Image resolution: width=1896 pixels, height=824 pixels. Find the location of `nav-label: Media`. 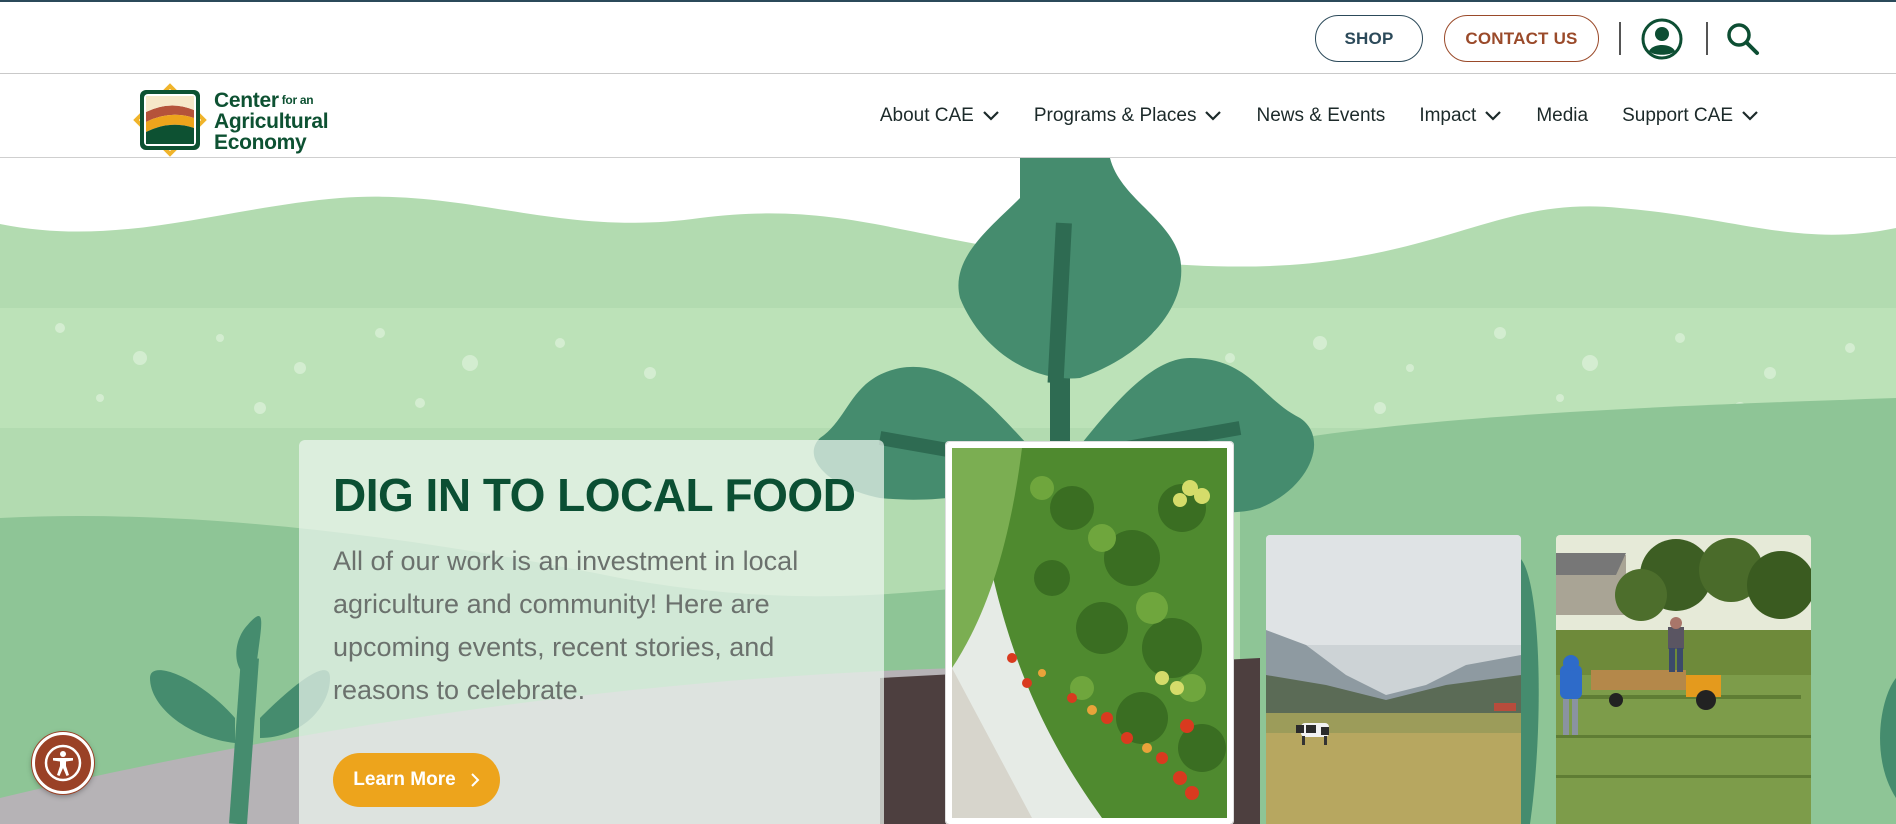

nav-label: Media is located at coordinates (1562, 115).